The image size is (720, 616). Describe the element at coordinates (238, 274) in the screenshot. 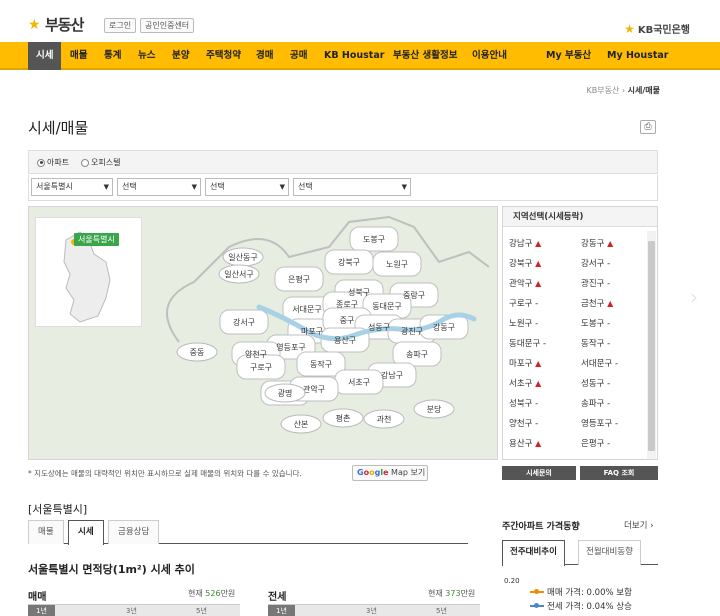

I see `outer-city-label: 일산서구` at that location.